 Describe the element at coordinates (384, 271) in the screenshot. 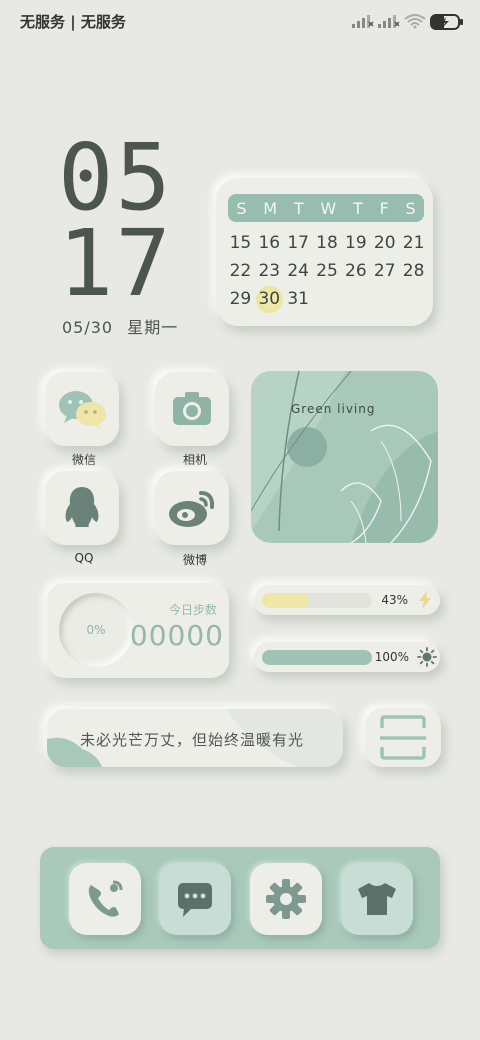

I see `calendar-day: 27` at that location.